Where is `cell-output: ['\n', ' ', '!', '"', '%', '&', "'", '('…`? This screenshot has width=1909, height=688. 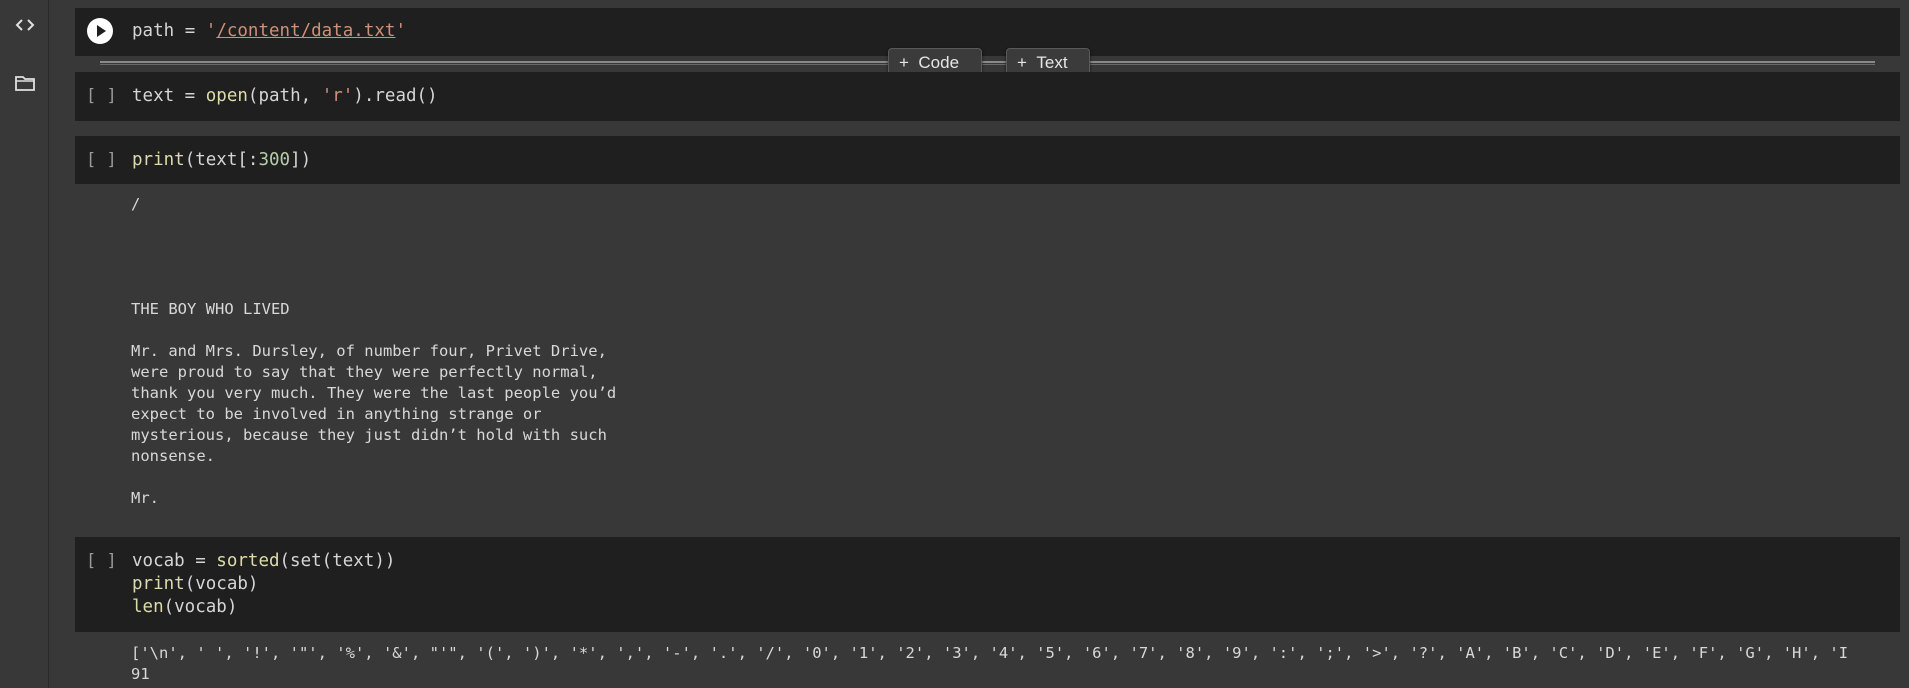 cell-output: ['\n', ' ', '!', '"', '%', '&', "'", '('… is located at coordinates (990, 663).